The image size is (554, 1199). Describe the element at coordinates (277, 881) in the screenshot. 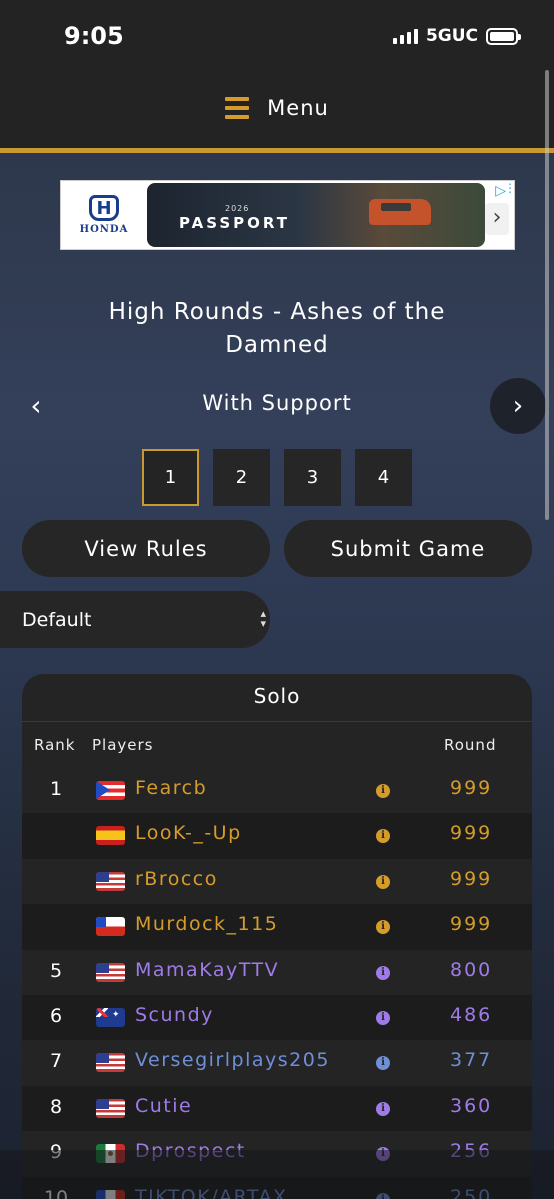

I see `table-row: rBrocco i 999` at that location.